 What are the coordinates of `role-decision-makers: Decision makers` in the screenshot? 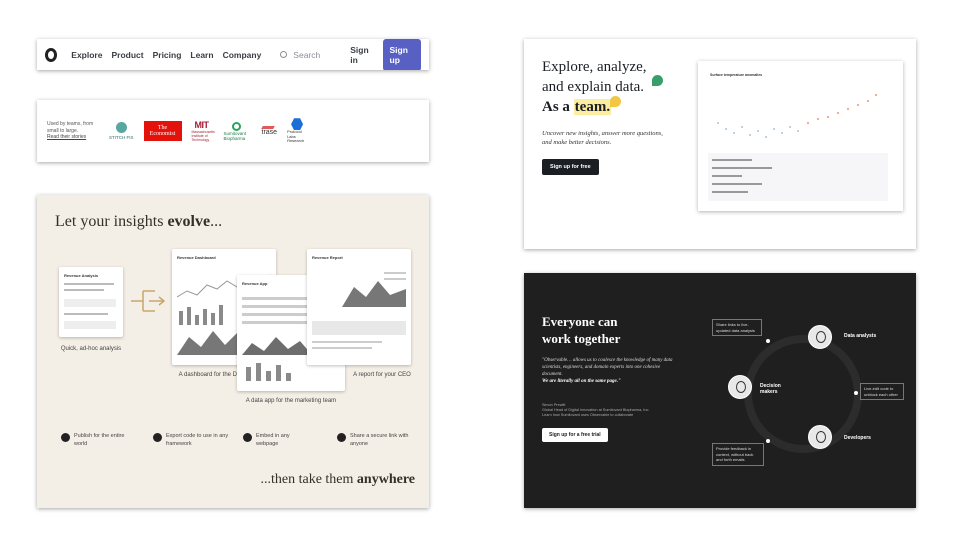 It's located at (770, 389).